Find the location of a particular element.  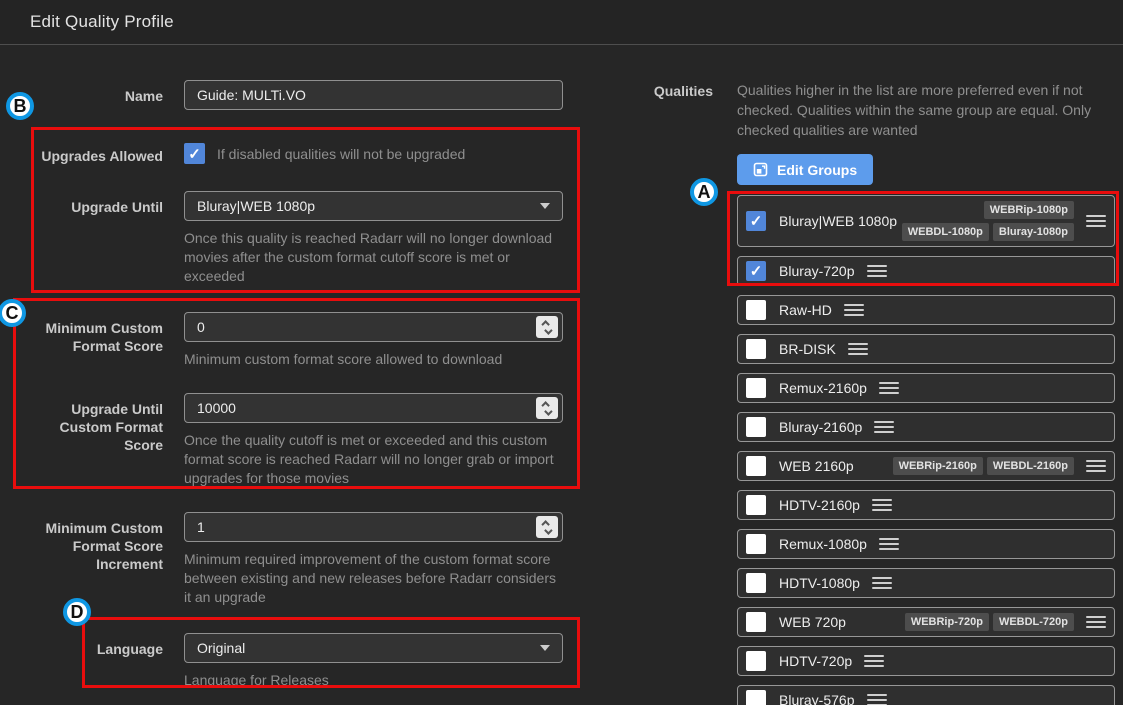

min-cf-score-increment-value: 1 is located at coordinates (201, 527).